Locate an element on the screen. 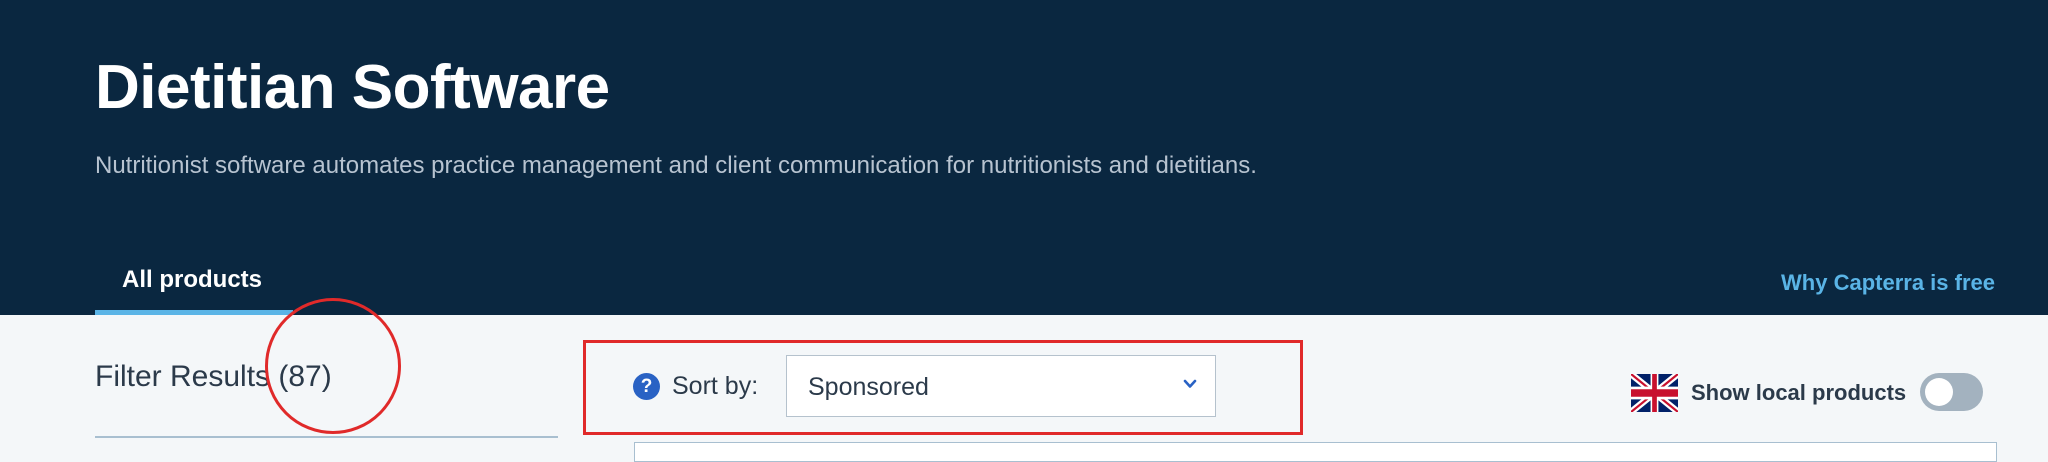 Image resolution: width=2048 pixels, height=462 pixels. chevron-down-icon is located at coordinates (1190, 383).